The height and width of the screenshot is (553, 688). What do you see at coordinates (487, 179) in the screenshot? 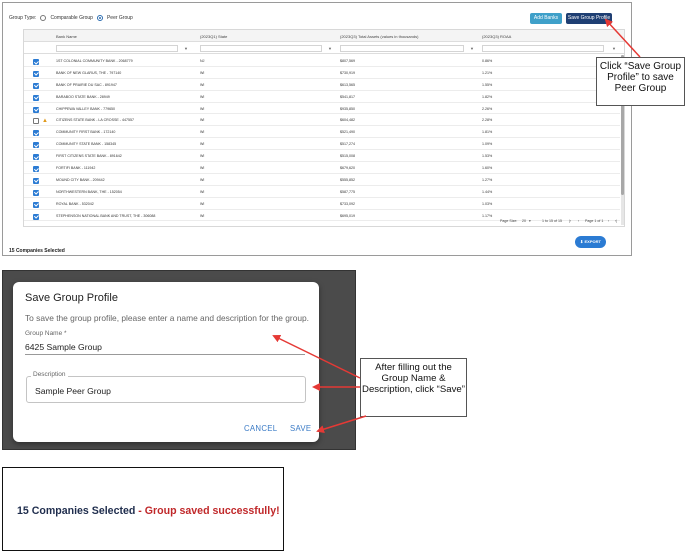
I see `cell-roaa: 1.27%` at bounding box center [487, 179].